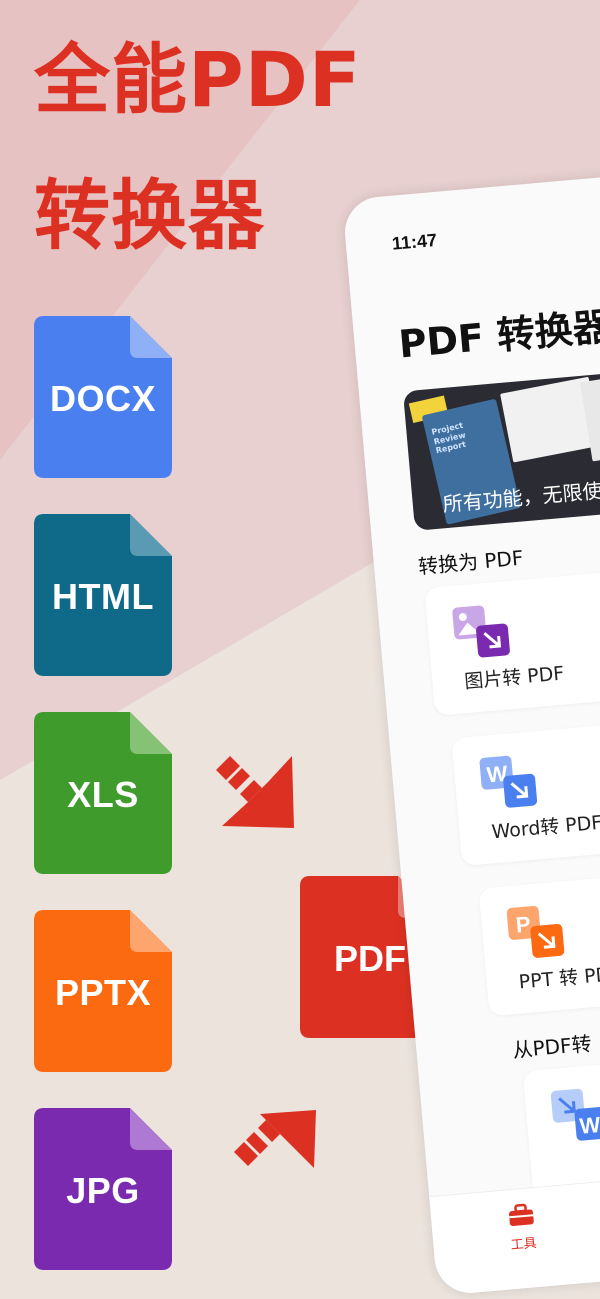 Image resolution: width=600 pixels, height=1299 pixels. What do you see at coordinates (512, 637) in the screenshot?
I see `tool-card-image-to-pdf: 图片转 PDF` at bounding box center [512, 637].